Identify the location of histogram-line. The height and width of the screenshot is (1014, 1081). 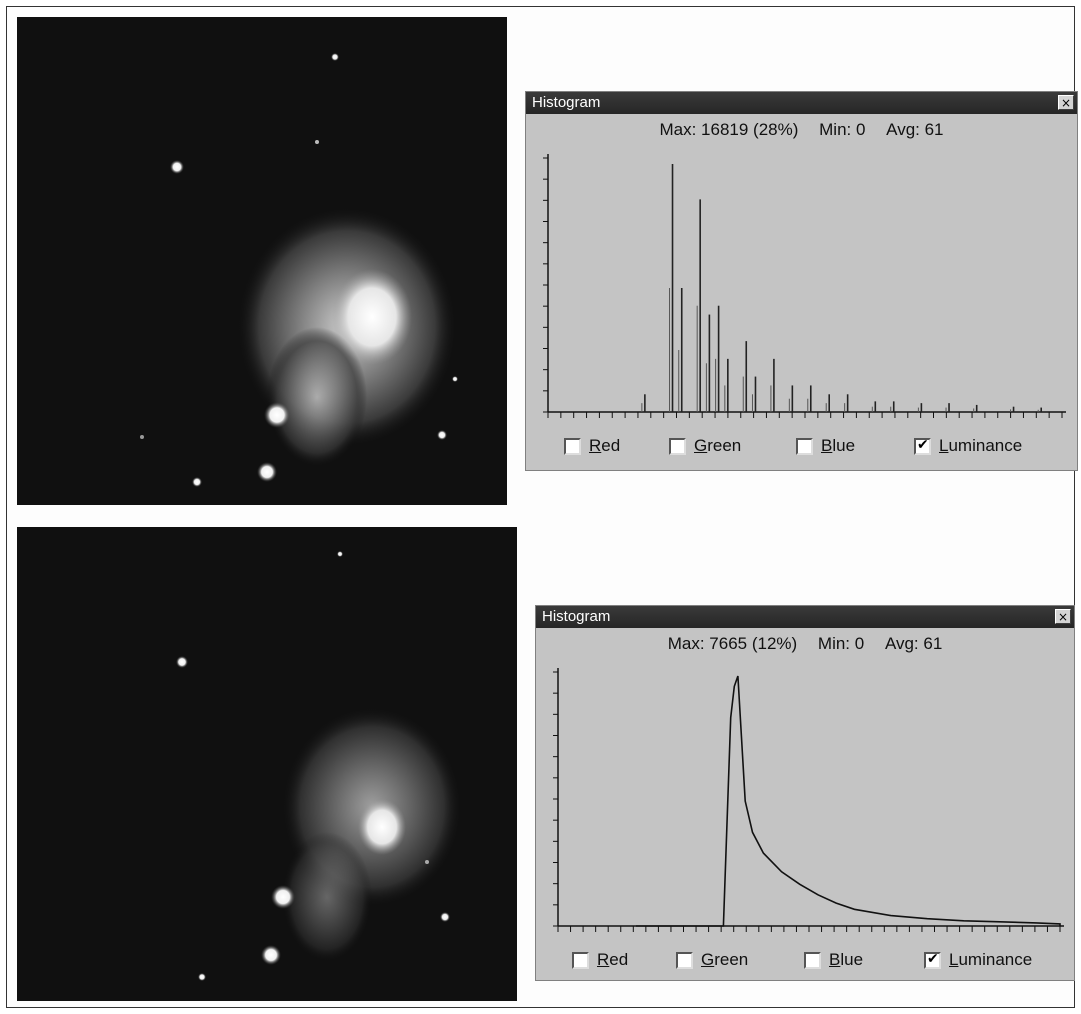
(848, 801).